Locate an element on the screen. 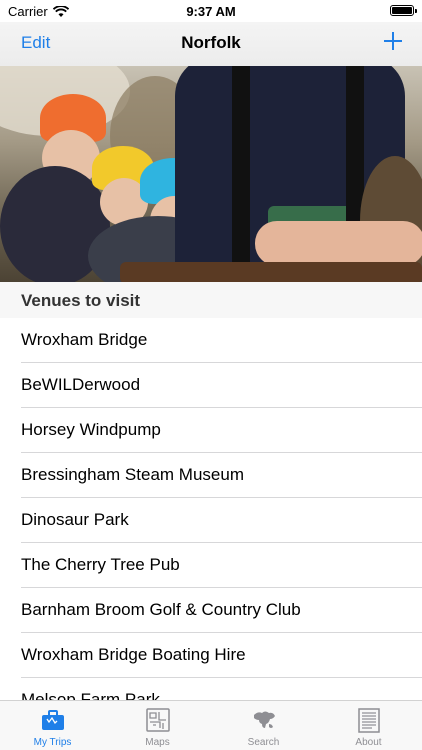 This screenshot has width=422, height=750. tab-about: About is located at coordinates (368, 725).